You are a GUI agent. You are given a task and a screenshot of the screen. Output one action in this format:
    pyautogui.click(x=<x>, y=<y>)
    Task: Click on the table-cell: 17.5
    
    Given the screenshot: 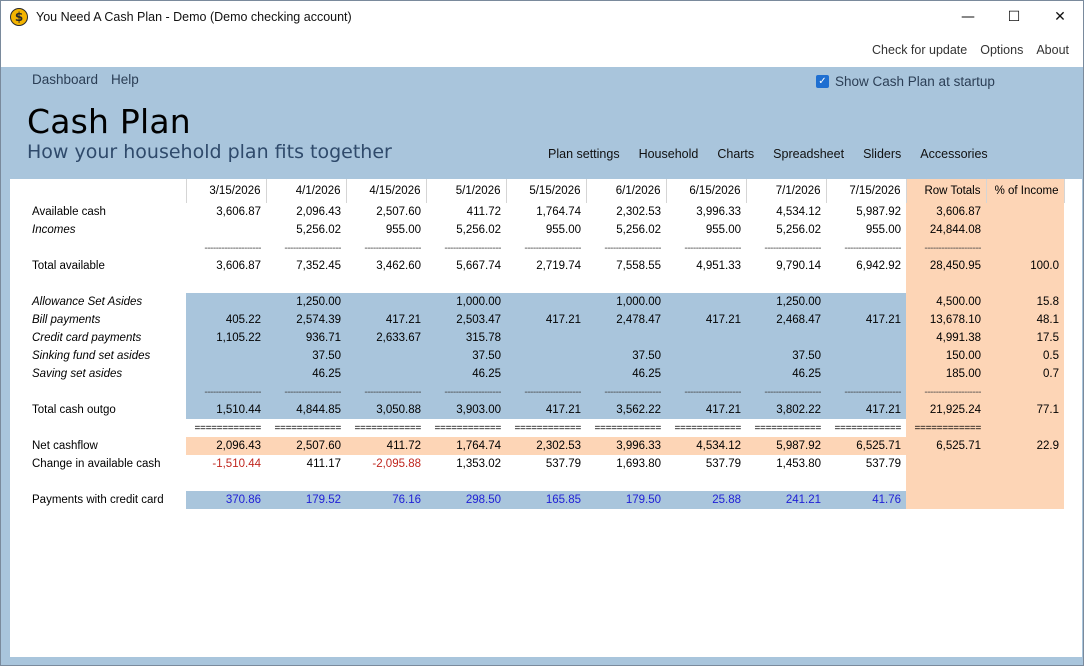 What is the action you would take?
    pyautogui.click(x=1025, y=338)
    